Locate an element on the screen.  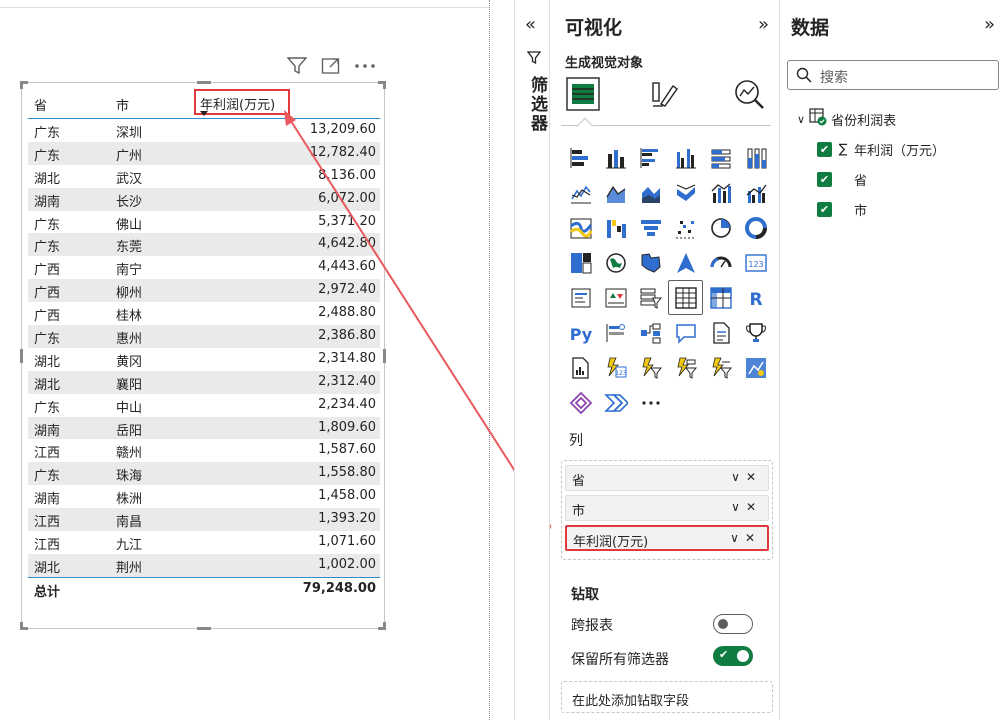
table-row: 广东 广州 12,782.40 is located at coordinates (204, 153).